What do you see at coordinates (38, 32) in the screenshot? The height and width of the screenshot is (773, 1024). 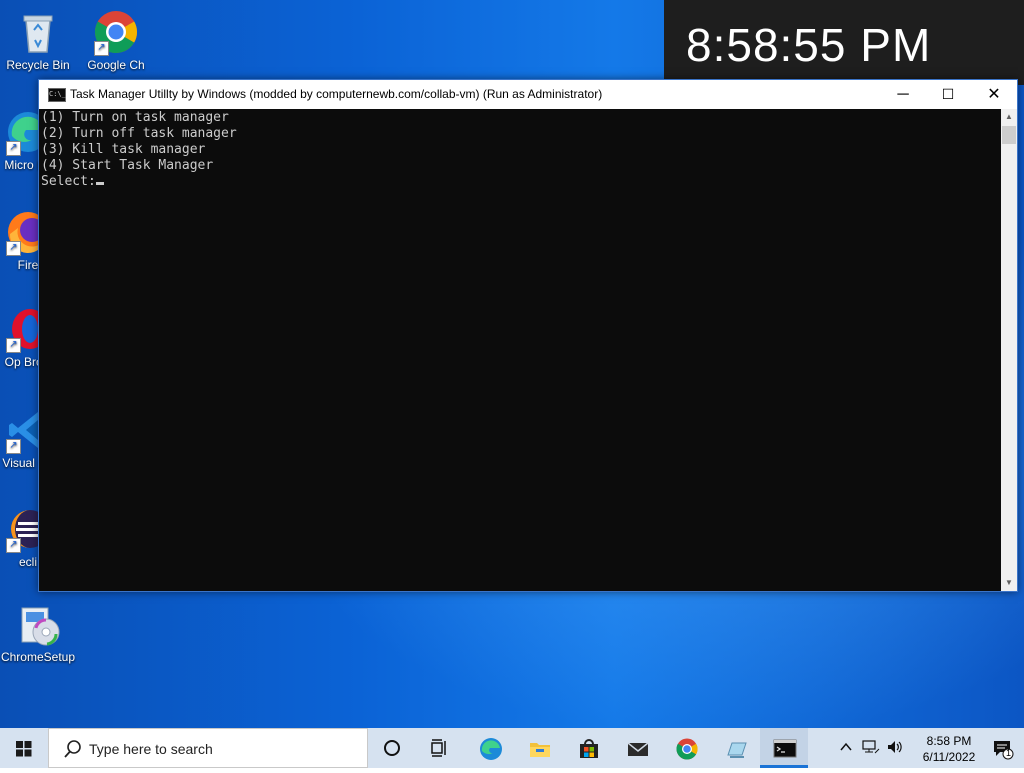 I see `recycle-bin-icon` at bounding box center [38, 32].